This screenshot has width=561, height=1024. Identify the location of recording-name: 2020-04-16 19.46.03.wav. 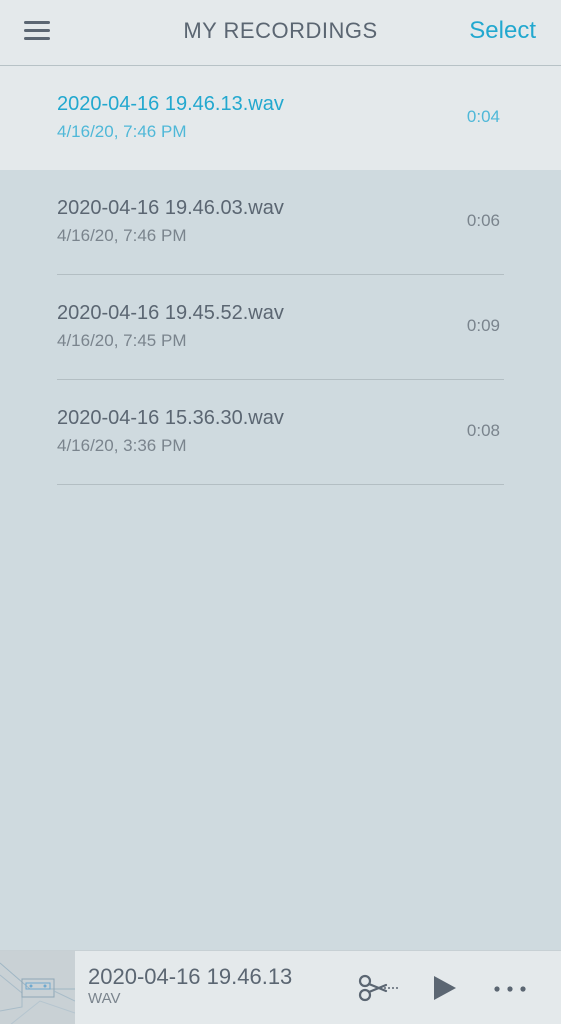
(170, 208).